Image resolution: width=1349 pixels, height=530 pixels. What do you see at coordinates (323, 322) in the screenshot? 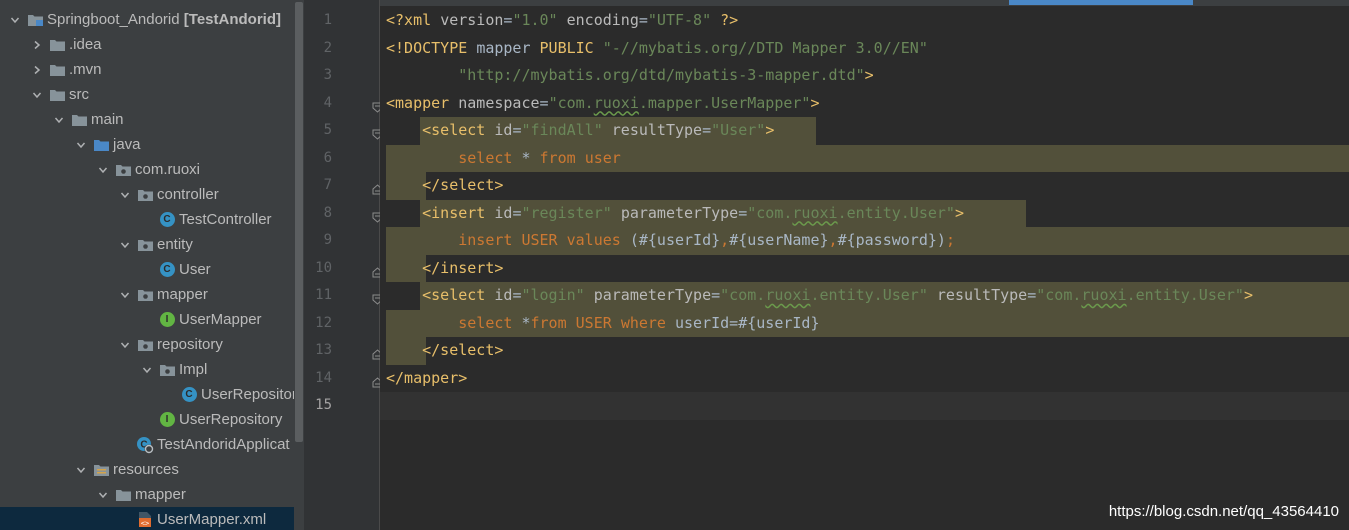
I see `line-number: 12` at bounding box center [323, 322].